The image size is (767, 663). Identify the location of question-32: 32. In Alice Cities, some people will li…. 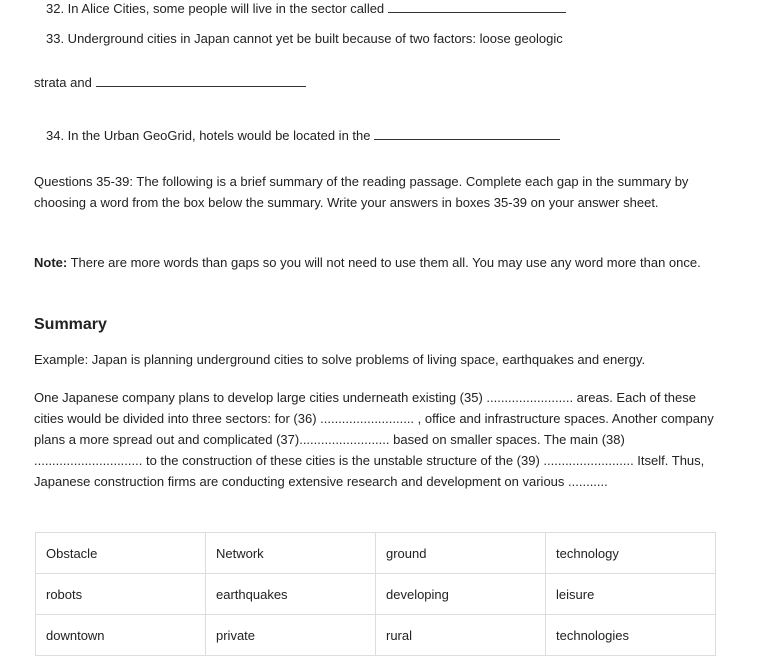
(306, 9).